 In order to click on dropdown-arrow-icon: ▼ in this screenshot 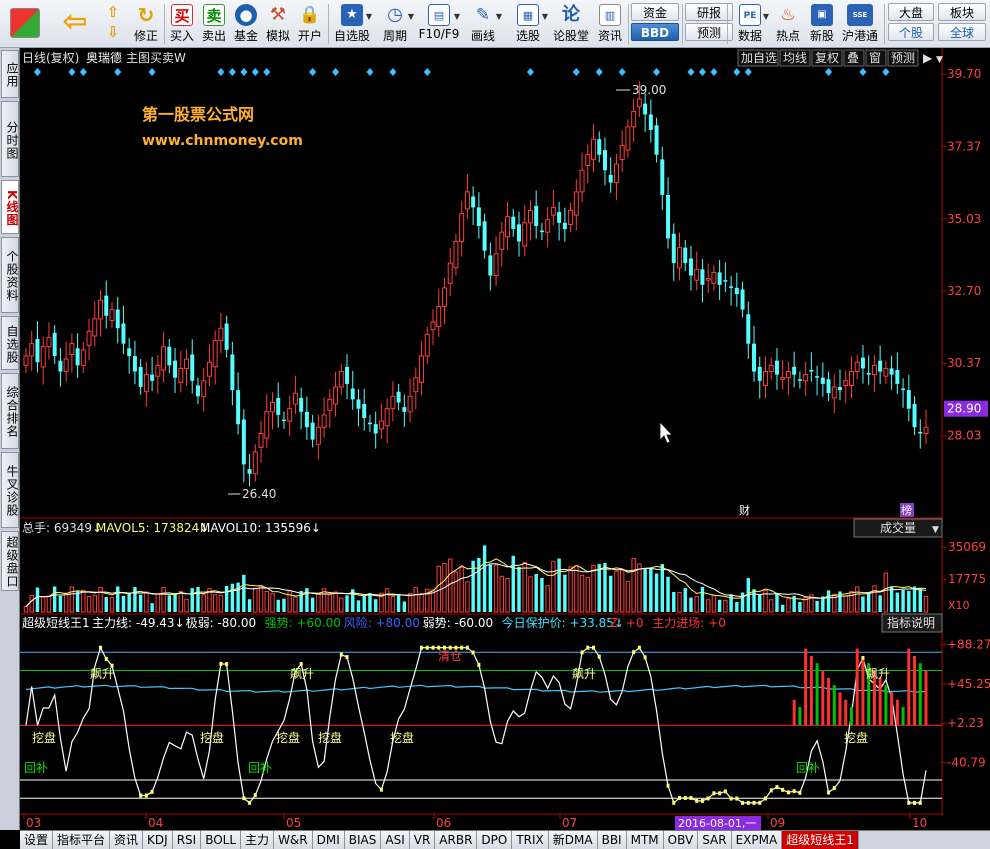, I will do `click(765, 16)`.